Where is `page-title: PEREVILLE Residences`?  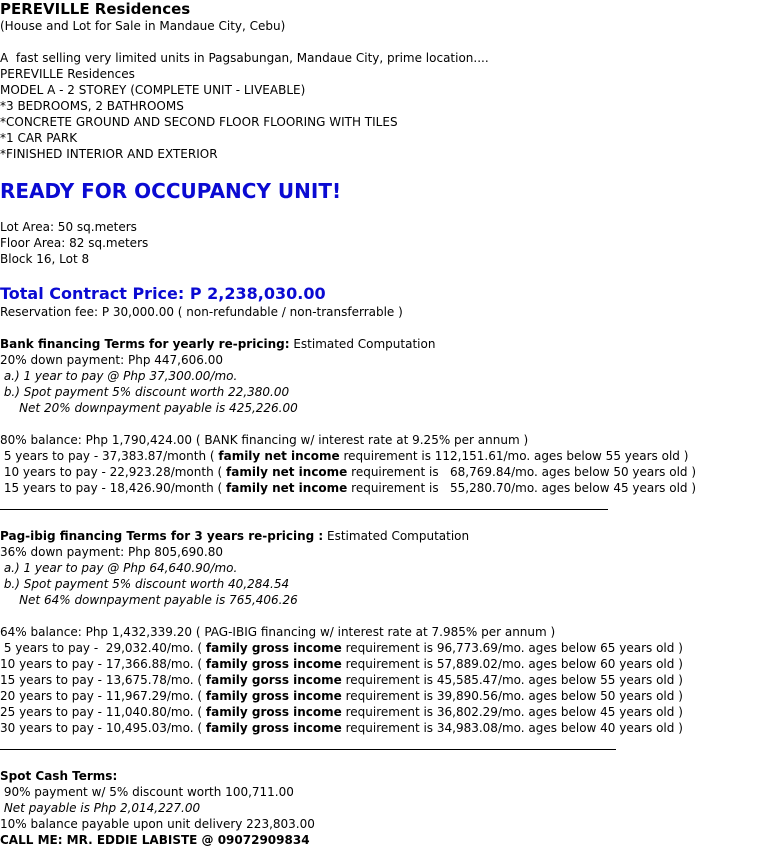
page-title: PEREVILLE Residences is located at coordinates (95, 9).